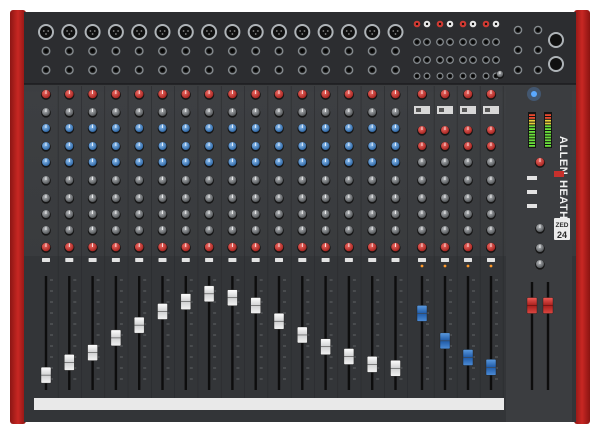 This screenshot has width=600, height=432. What do you see at coordinates (532, 192) in the screenshot?
I see `routing-button` at bounding box center [532, 192].